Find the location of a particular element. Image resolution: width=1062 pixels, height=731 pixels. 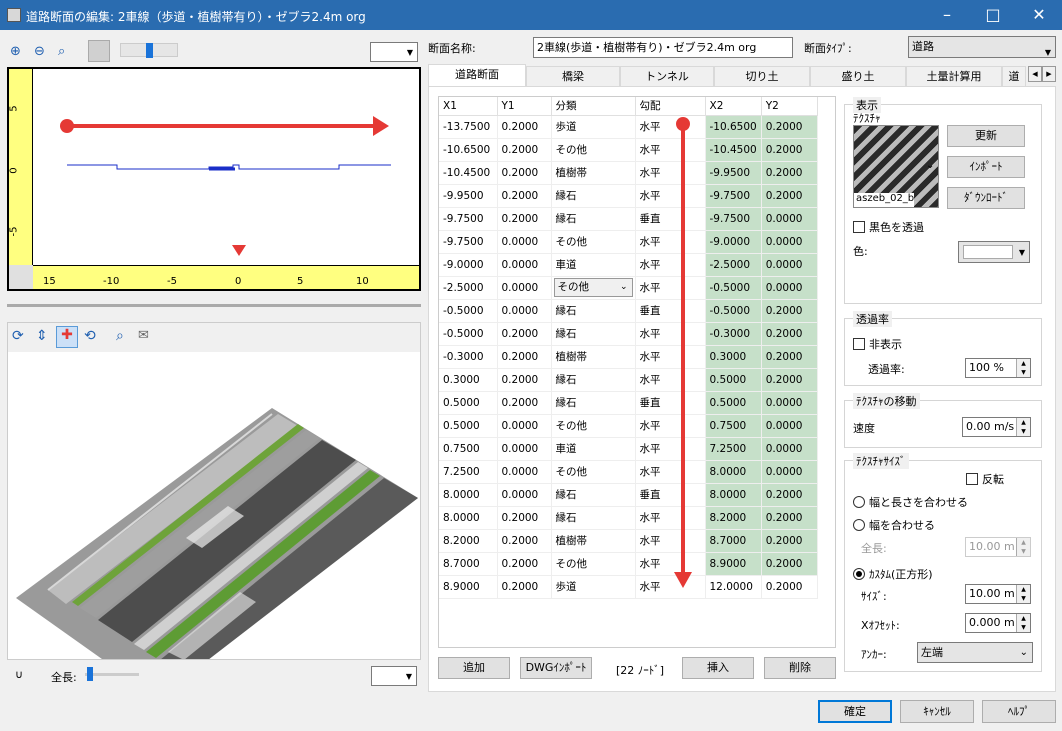

table-row: -9.7500 0.2000 縁石 垂直 -9.7500 0.0000 is located at coordinates (628, 219).